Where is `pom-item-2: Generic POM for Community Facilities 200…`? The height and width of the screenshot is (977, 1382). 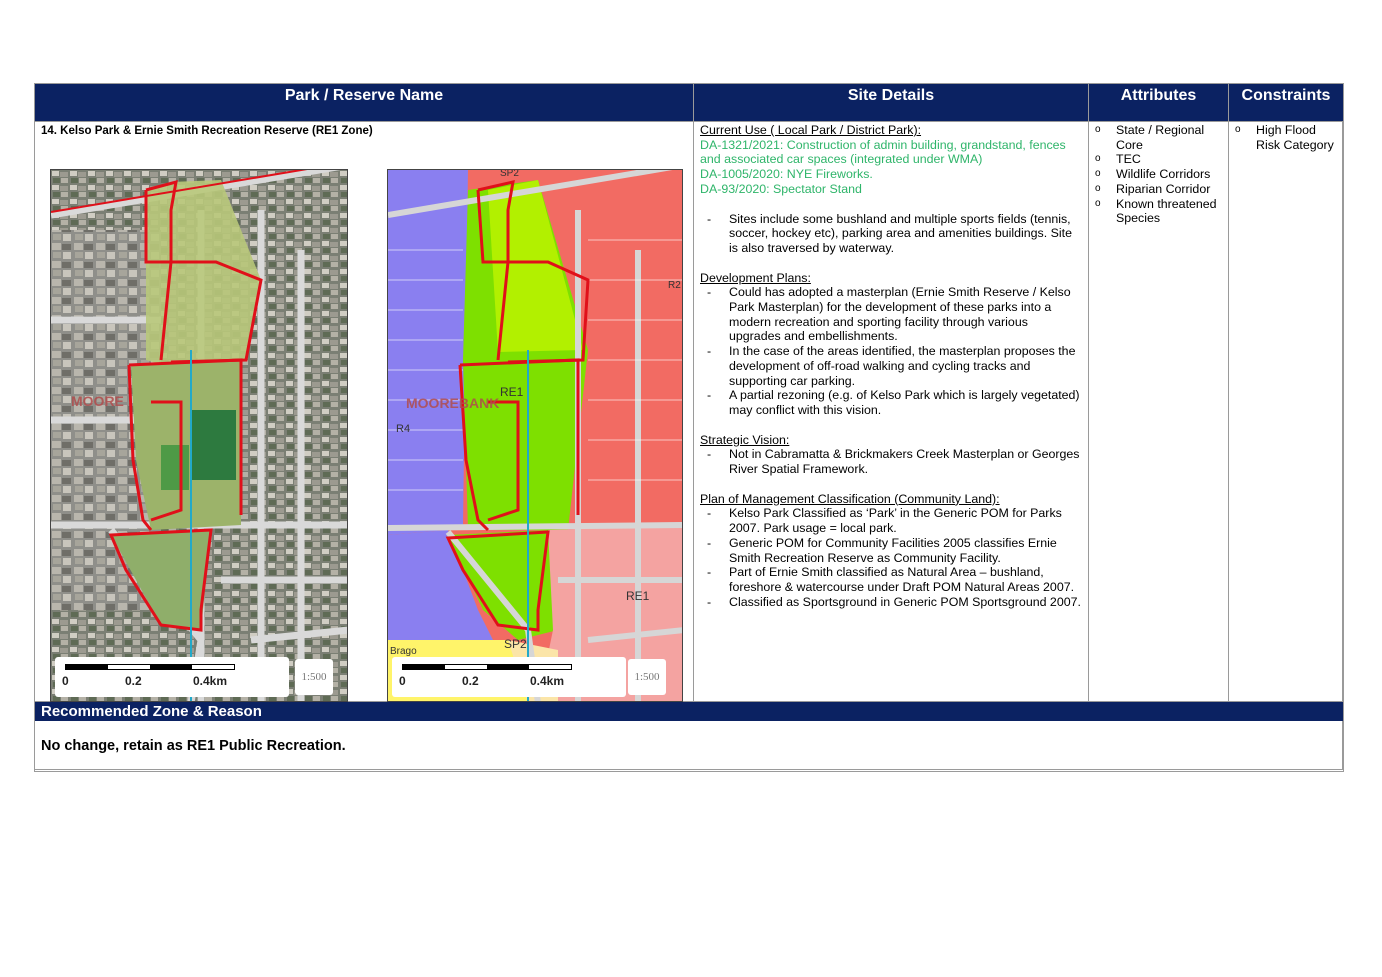 pom-item-2: Generic POM for Community Facilities 200… is located at coordinates (891, 550).